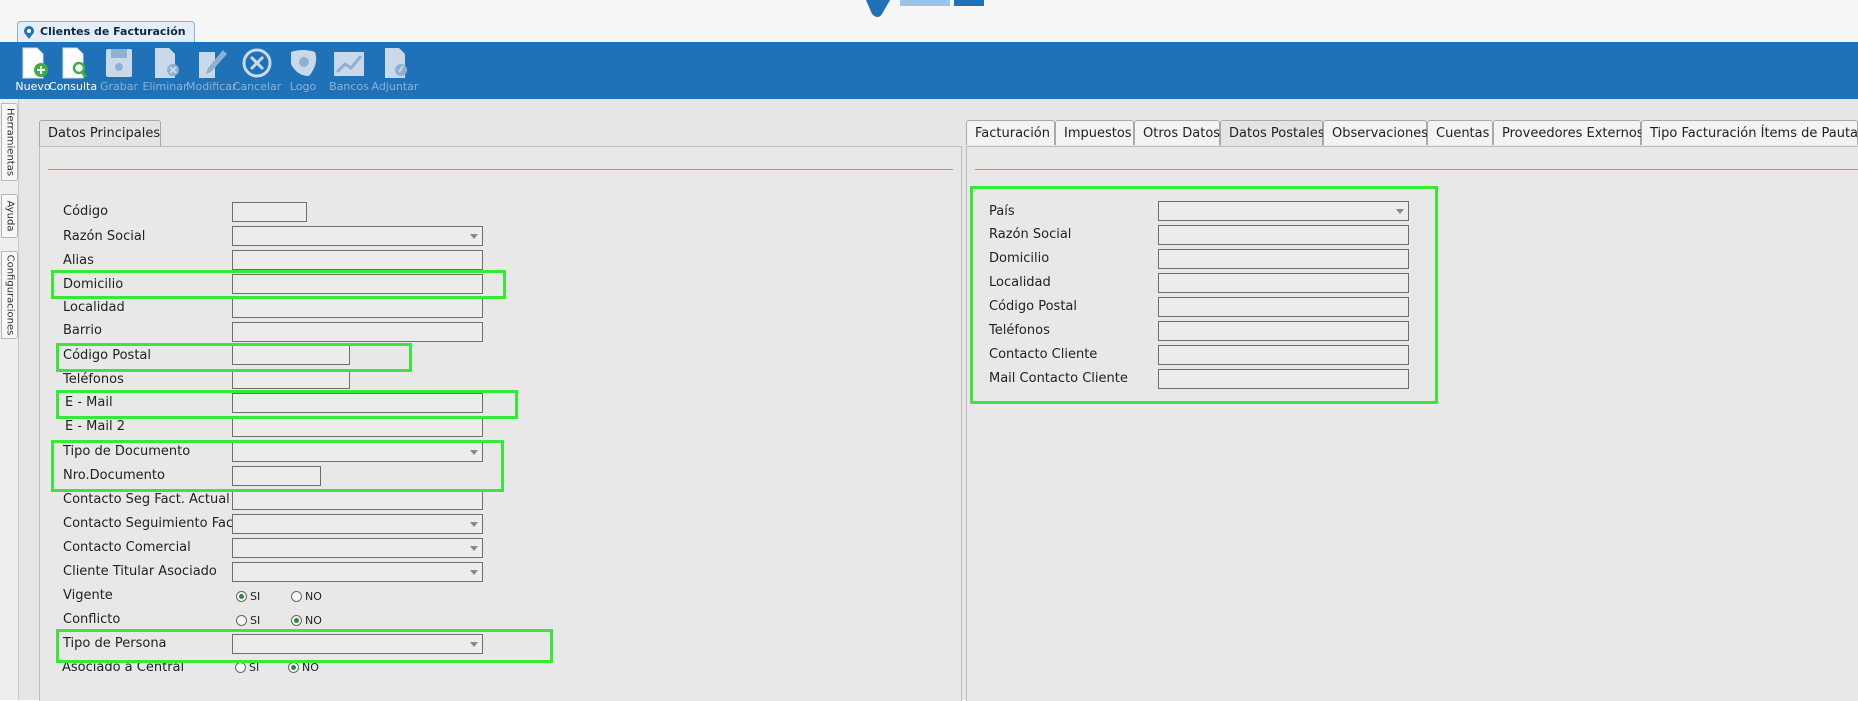  I want to click on tab-datos-postales: Datos Postales, so click(1272, 133).